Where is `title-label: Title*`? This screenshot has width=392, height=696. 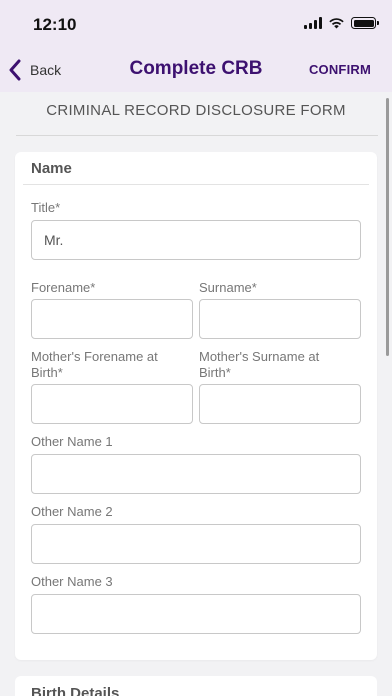 title-label: Title* is located at coordinates (46, 207).